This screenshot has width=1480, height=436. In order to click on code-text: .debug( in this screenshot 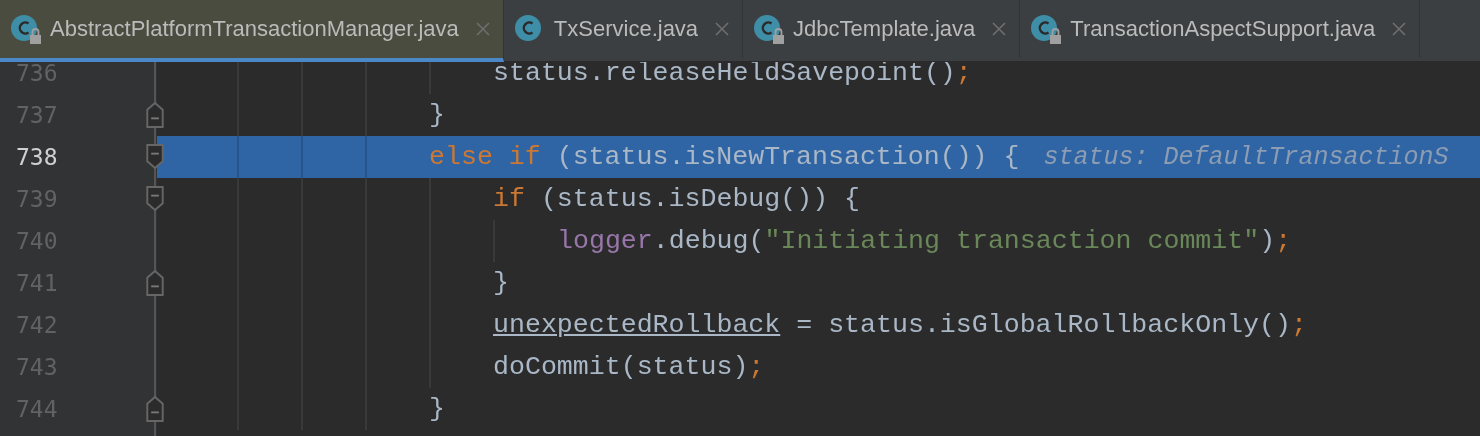, I will do `click(708, 241)`.